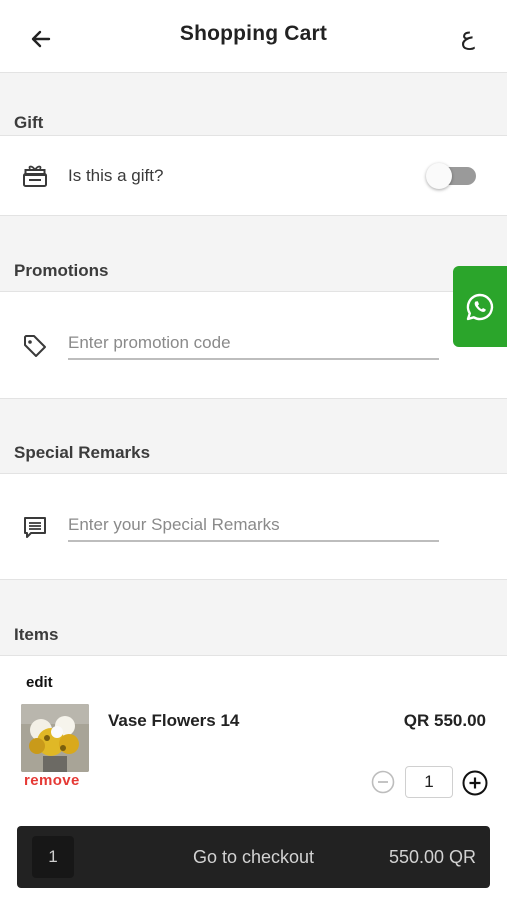 This screenshot has width=507, height=900. Describe the element at coordinates (174, 720) in the screenshot. I see `item-name: Vase Flowers 14` at that location.